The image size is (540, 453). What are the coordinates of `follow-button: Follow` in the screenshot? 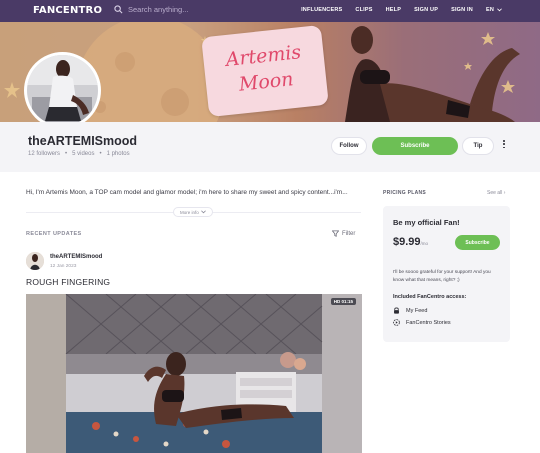 It's located at (349, 146).